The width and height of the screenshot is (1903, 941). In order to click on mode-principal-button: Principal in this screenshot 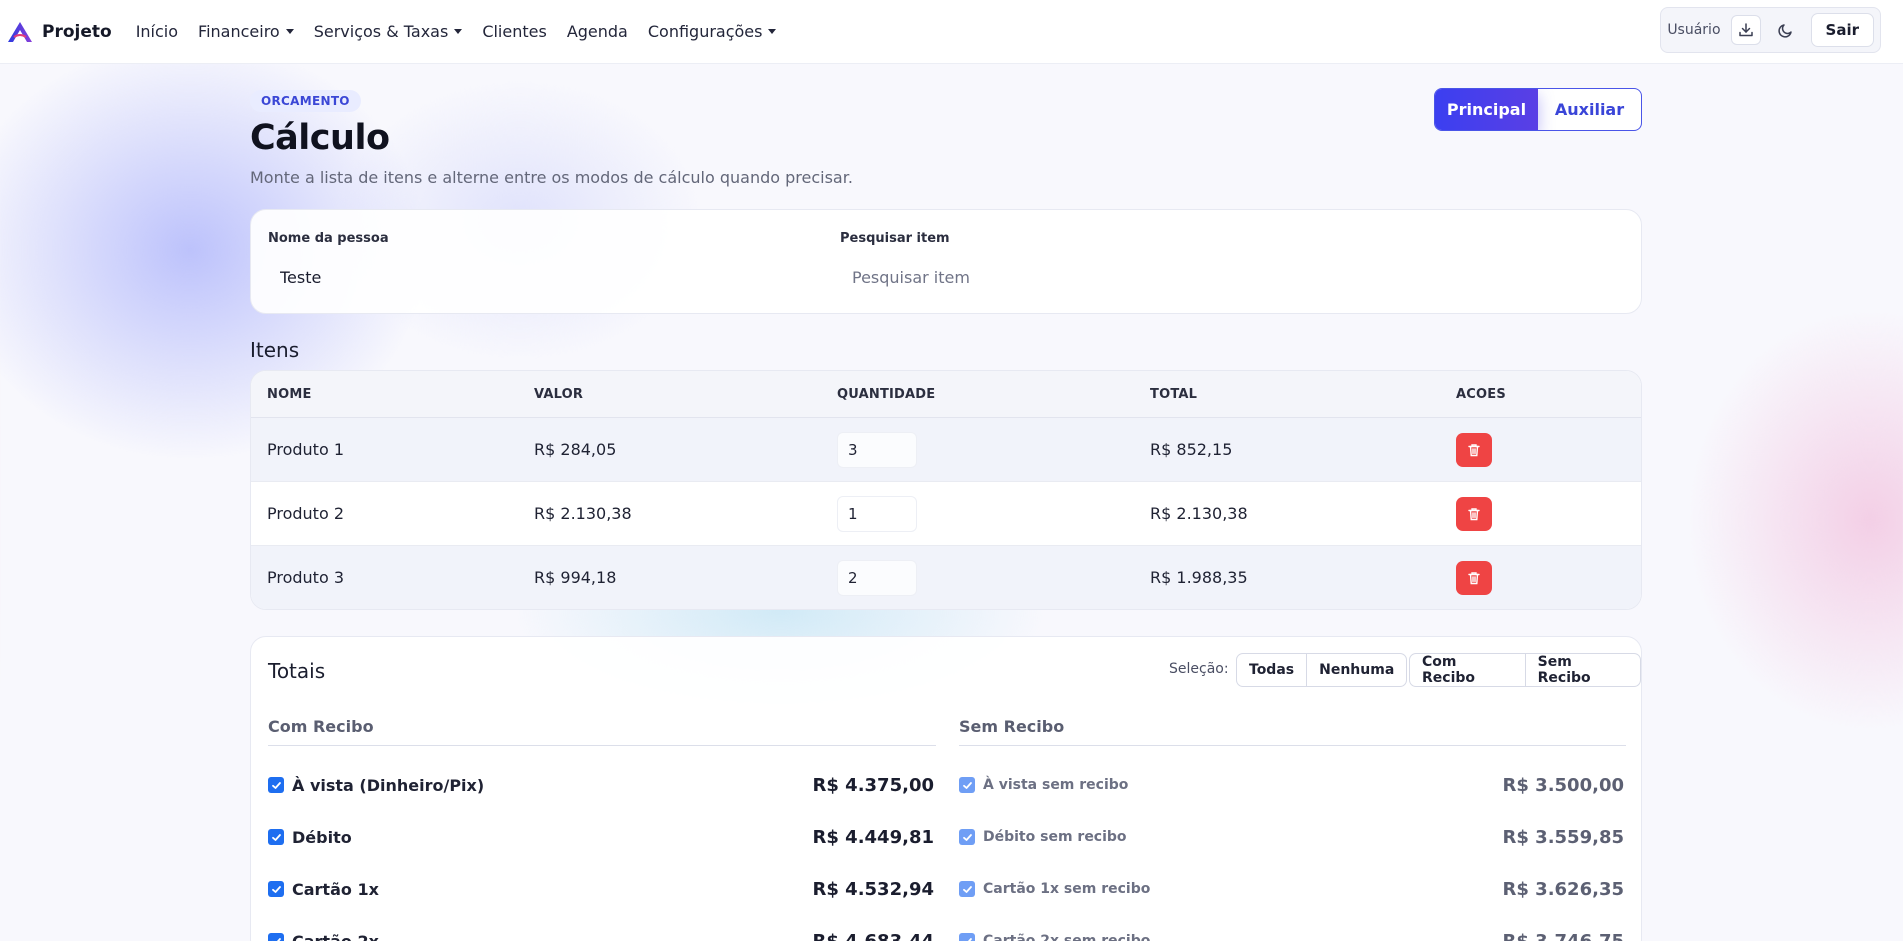, I will do `click(1486, 109)`.